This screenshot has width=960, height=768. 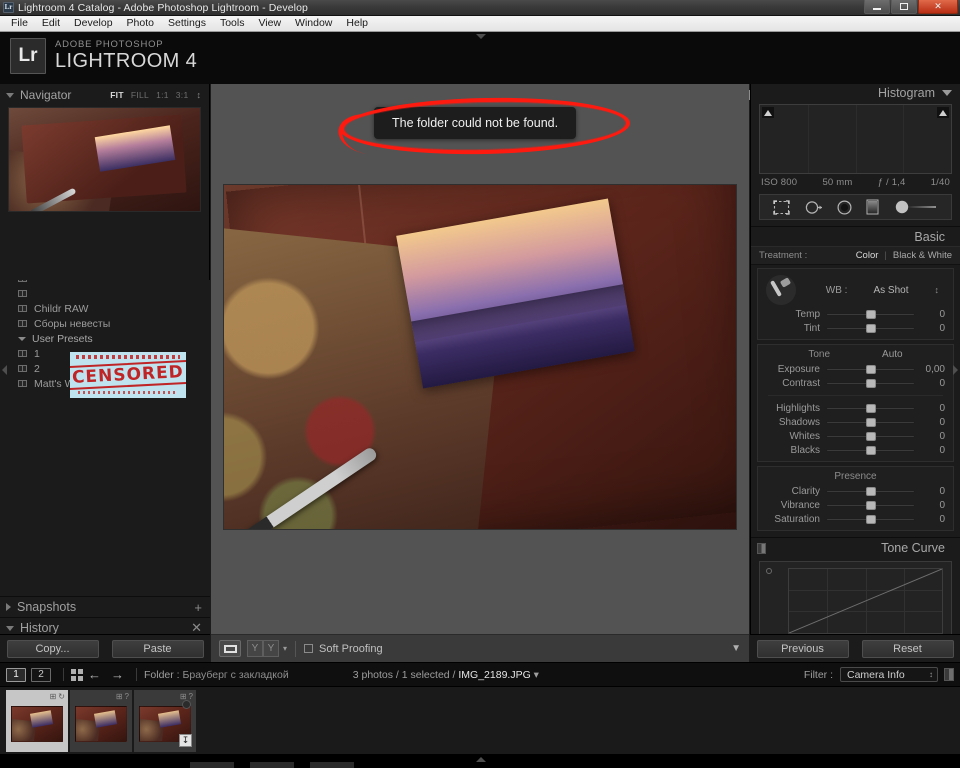 I want to click on left-panel-toggle-icon, so click(x=4, y=370).